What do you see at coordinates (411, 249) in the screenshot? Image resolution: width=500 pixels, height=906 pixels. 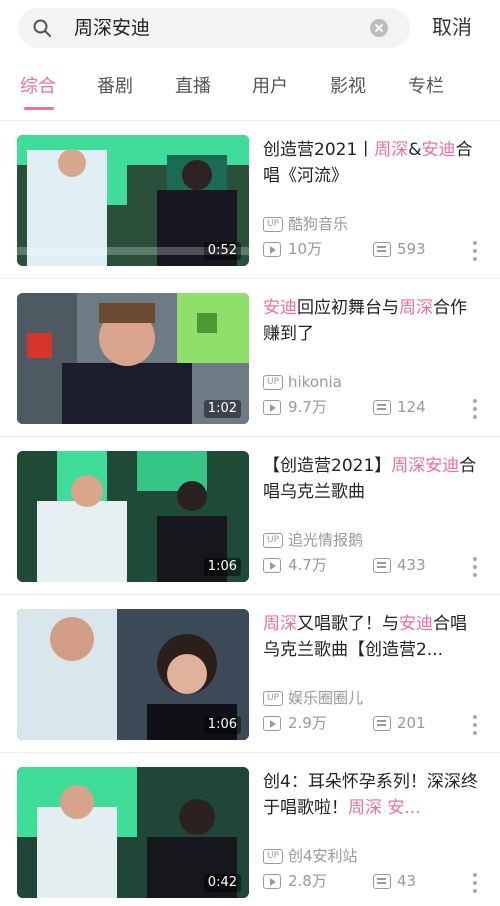 I see `danmaku-count: 593` at bounding box center [411, 249].